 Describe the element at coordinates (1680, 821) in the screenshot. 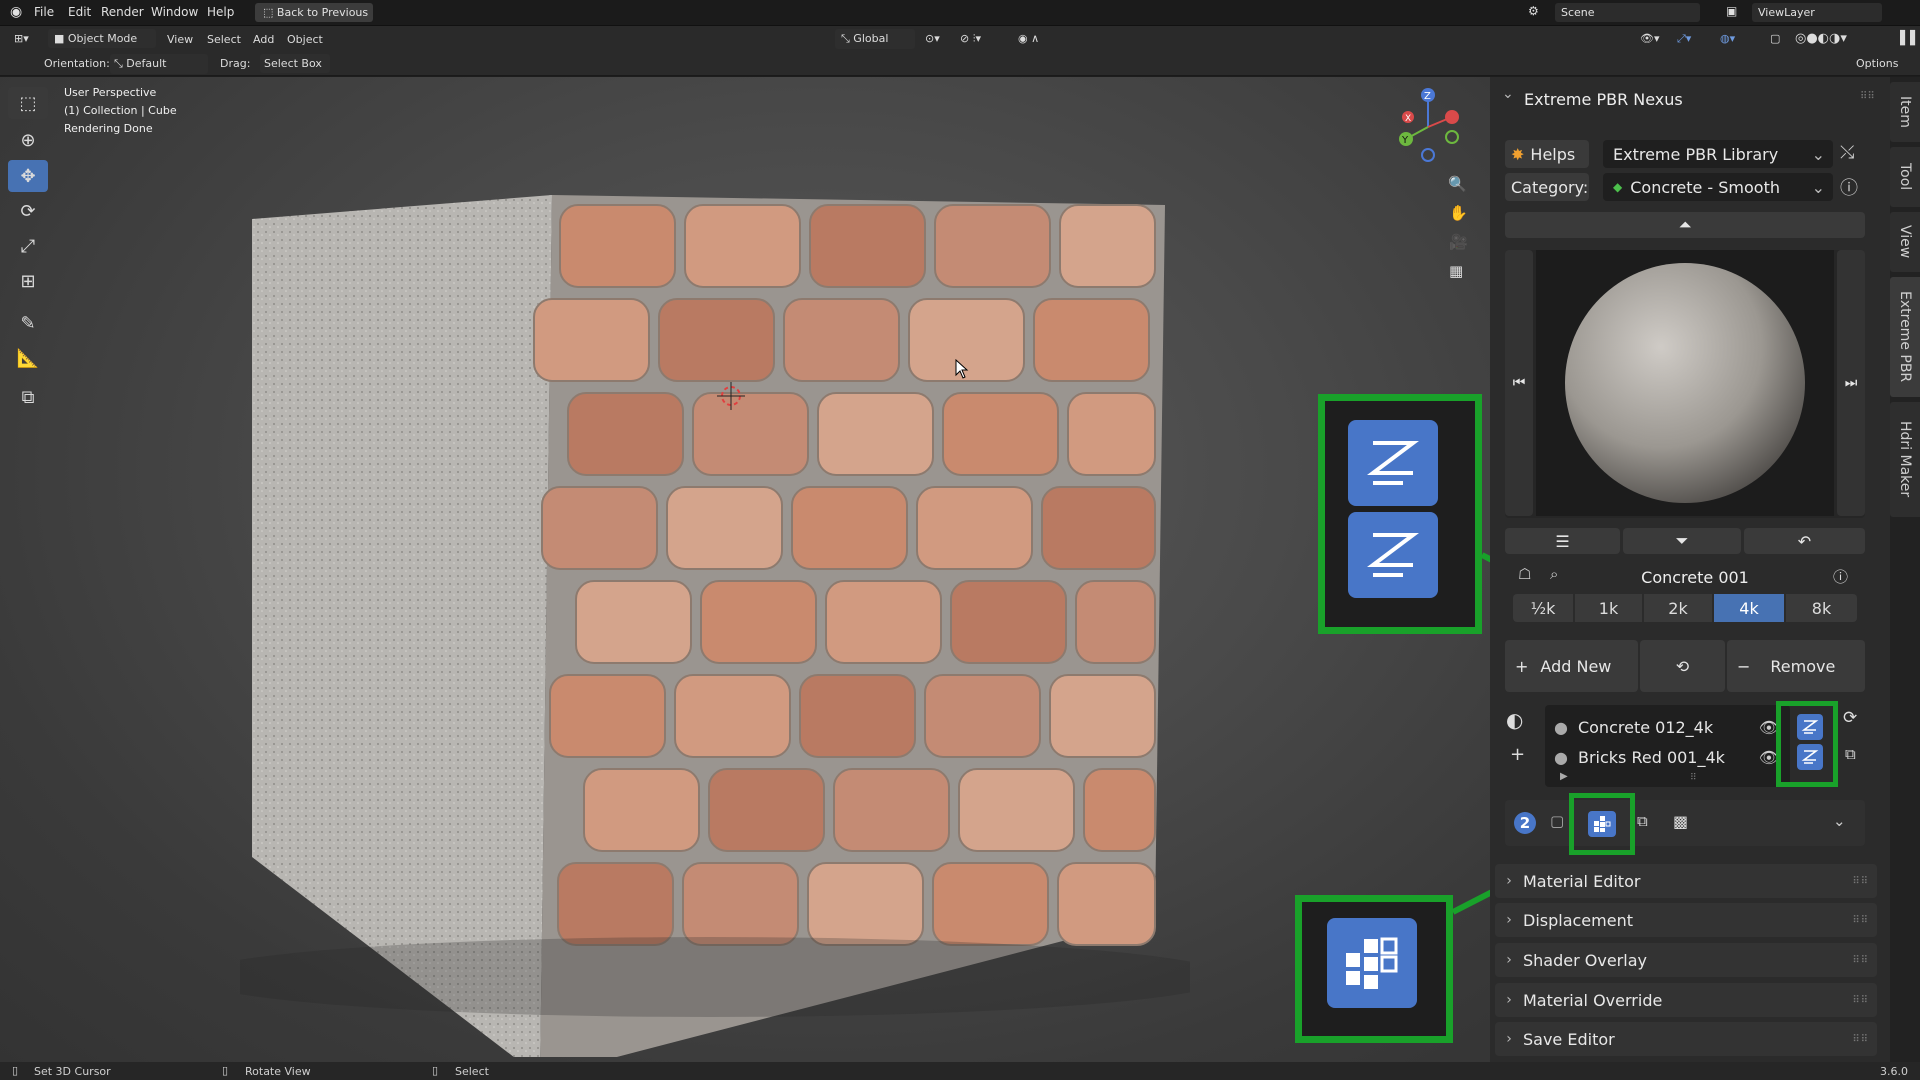

I see `checker-texture-icon: ▩` at that location.